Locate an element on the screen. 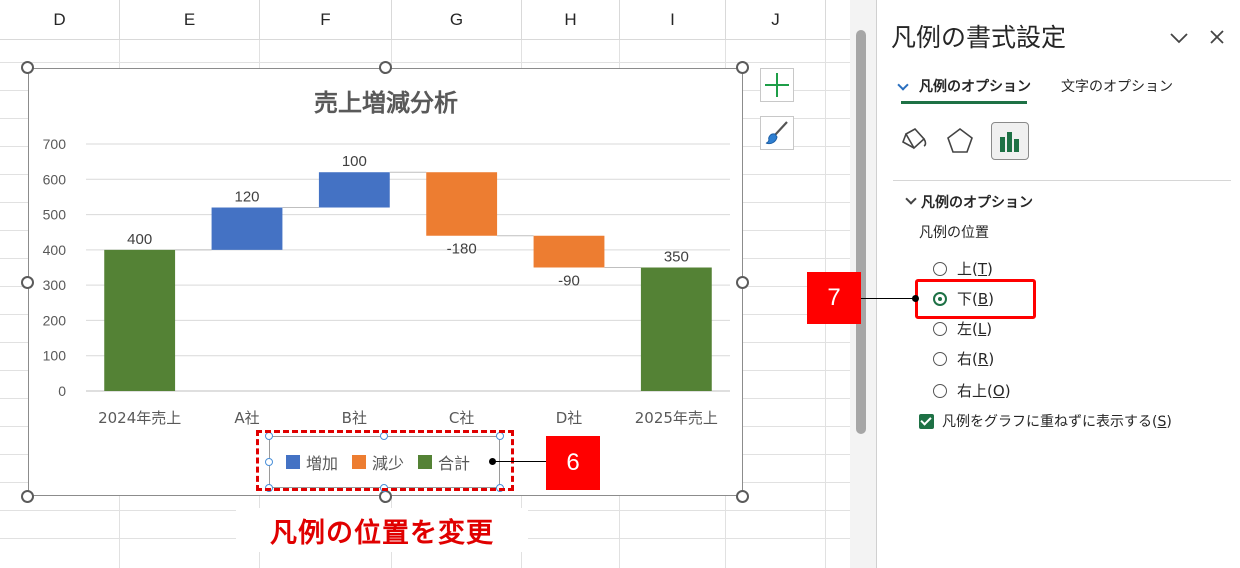 This screenshot has width=1240, height=568. column-header-f: F is located at coordinates (326, 20).